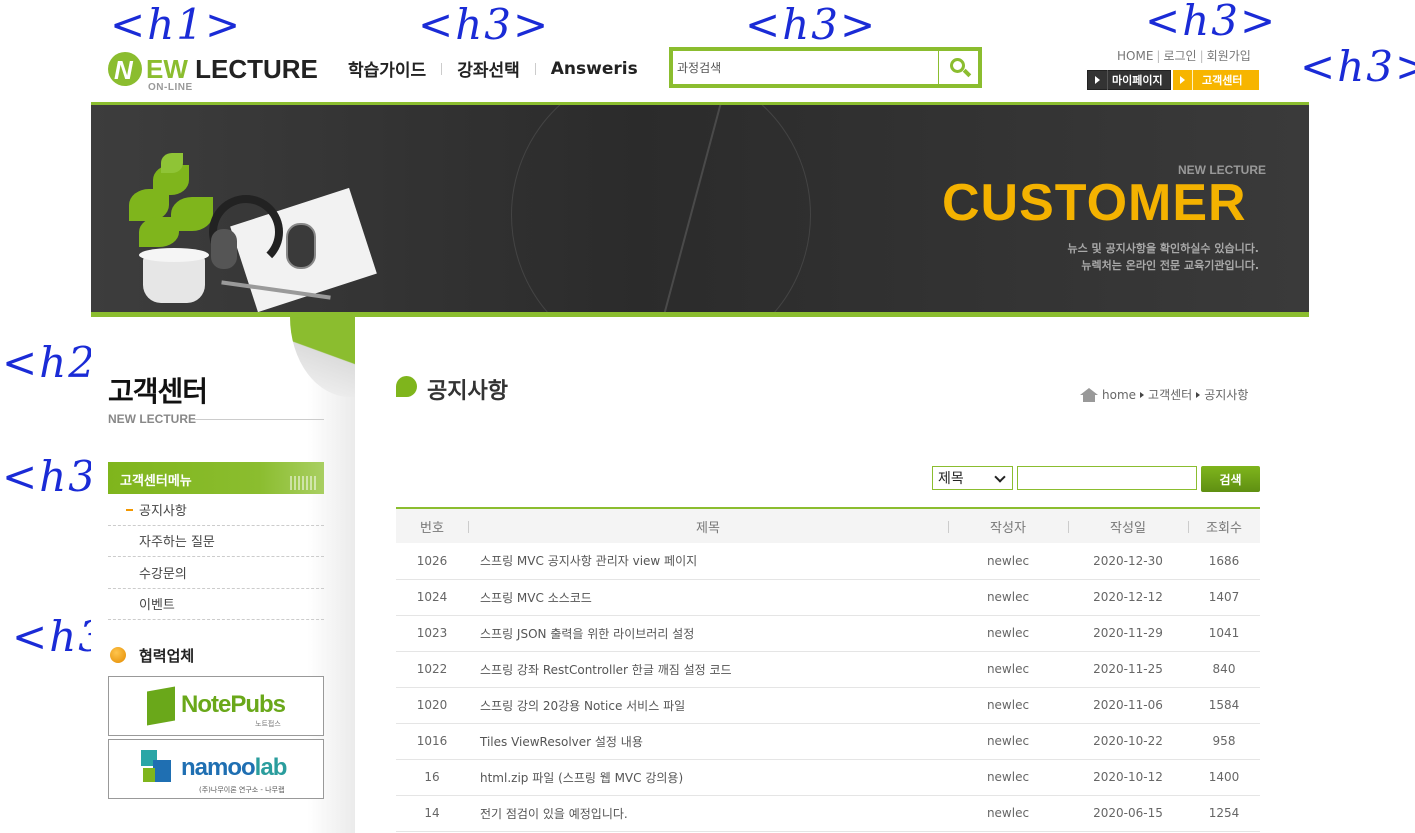  Describe the element at coordinates (708, 561) in the screenshot. I see `cell-title: 스프링 MVC 공지사항 관리자 view 페이지` at that location.